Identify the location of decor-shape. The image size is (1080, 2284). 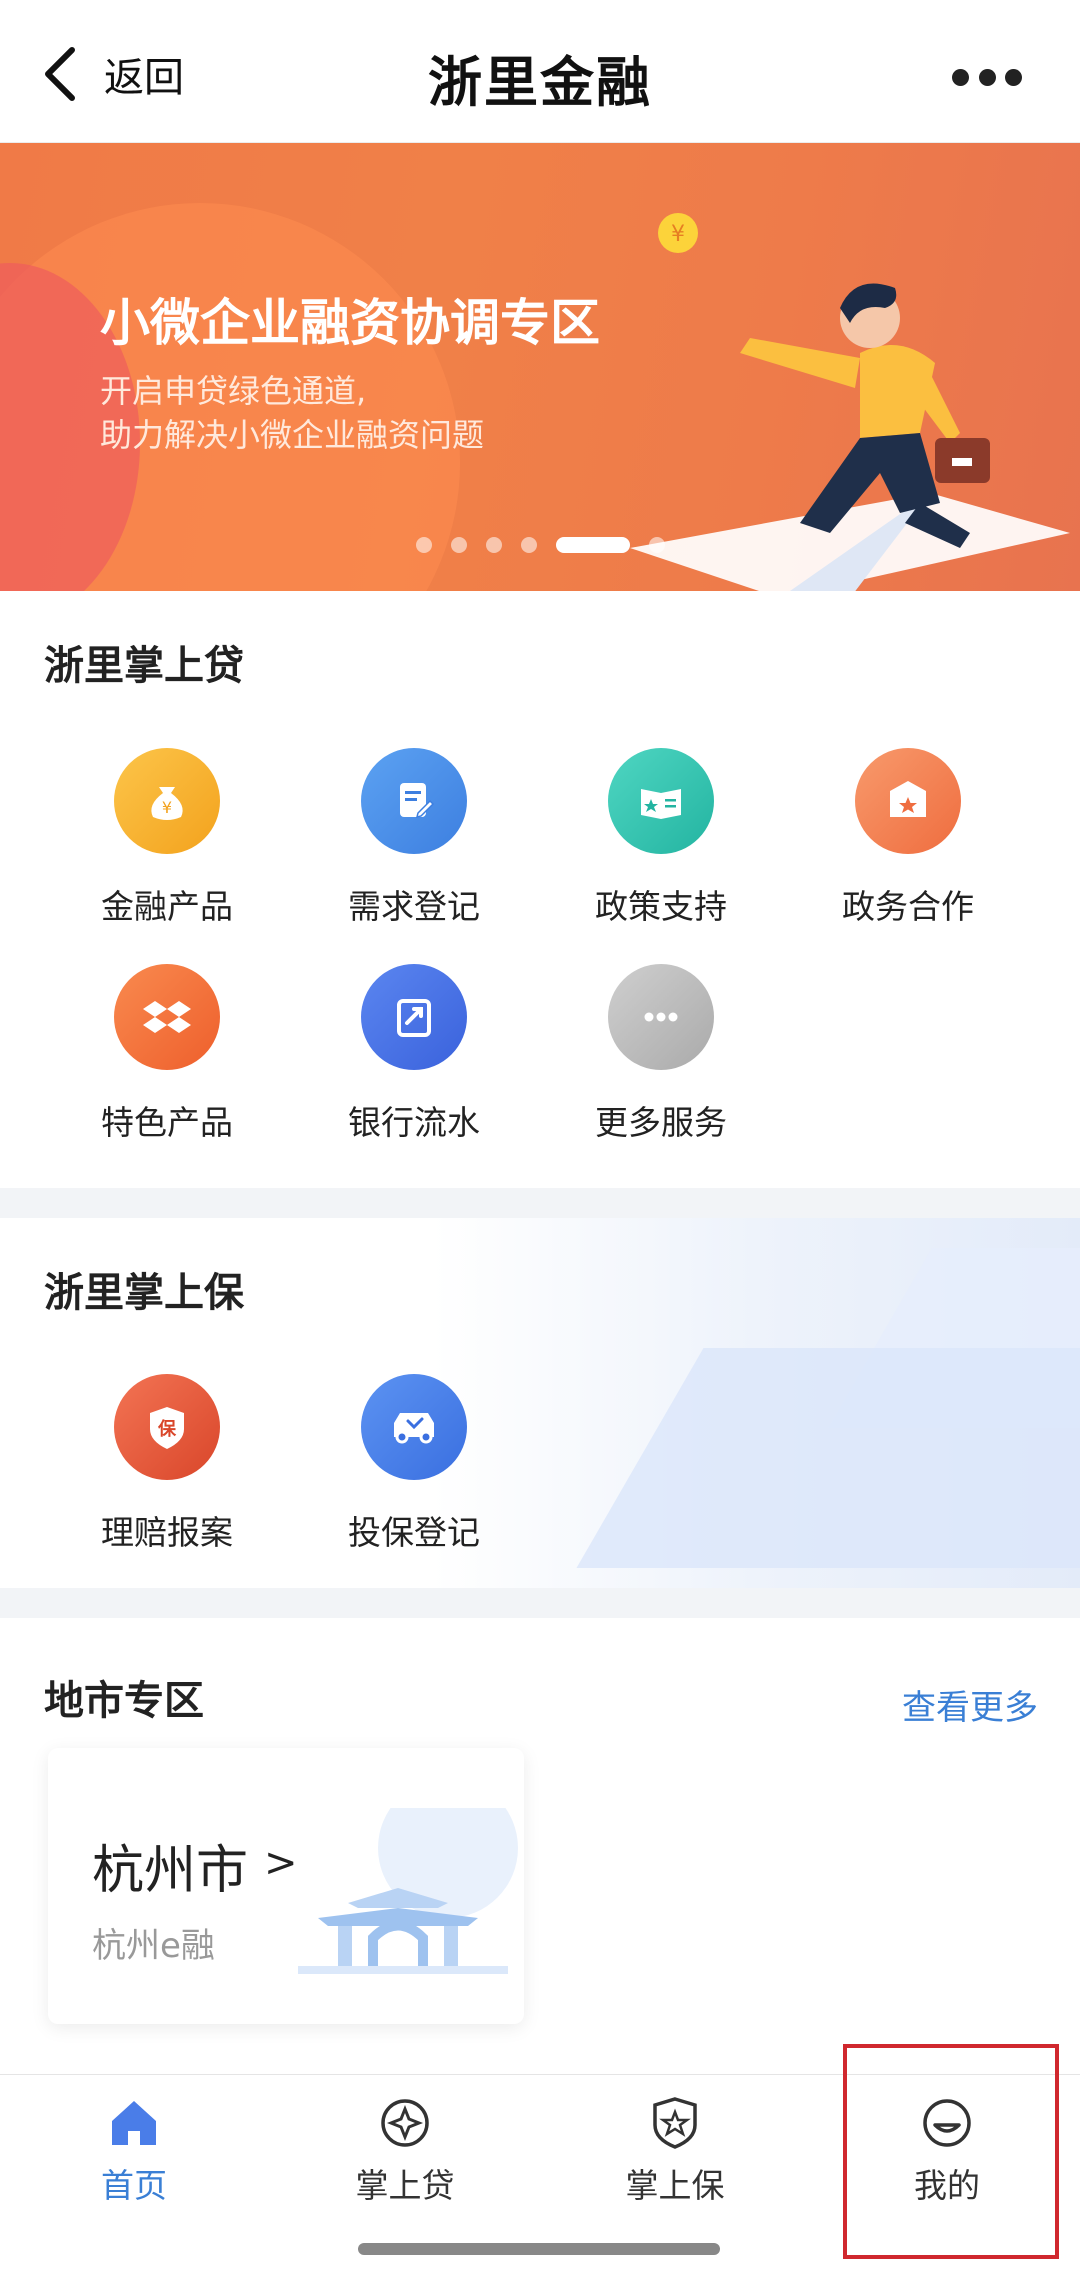
(828, 1458).